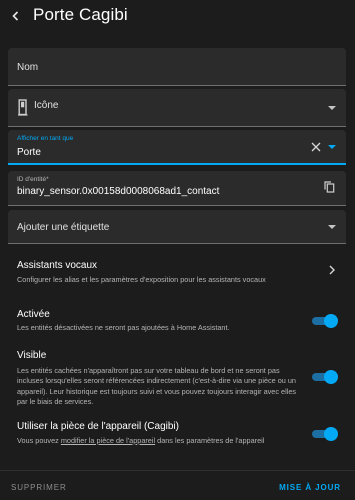  Describe the element at coordinates (33, 314) in the screenshot. I see `enabled-title: Activée` at that location.